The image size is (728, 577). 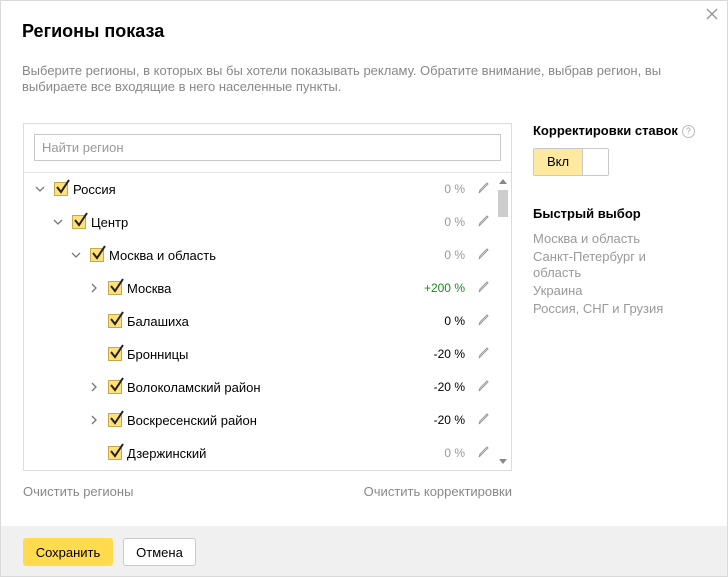 I want to click on region-label: Воскресенский район, so click(x=192, y=420).